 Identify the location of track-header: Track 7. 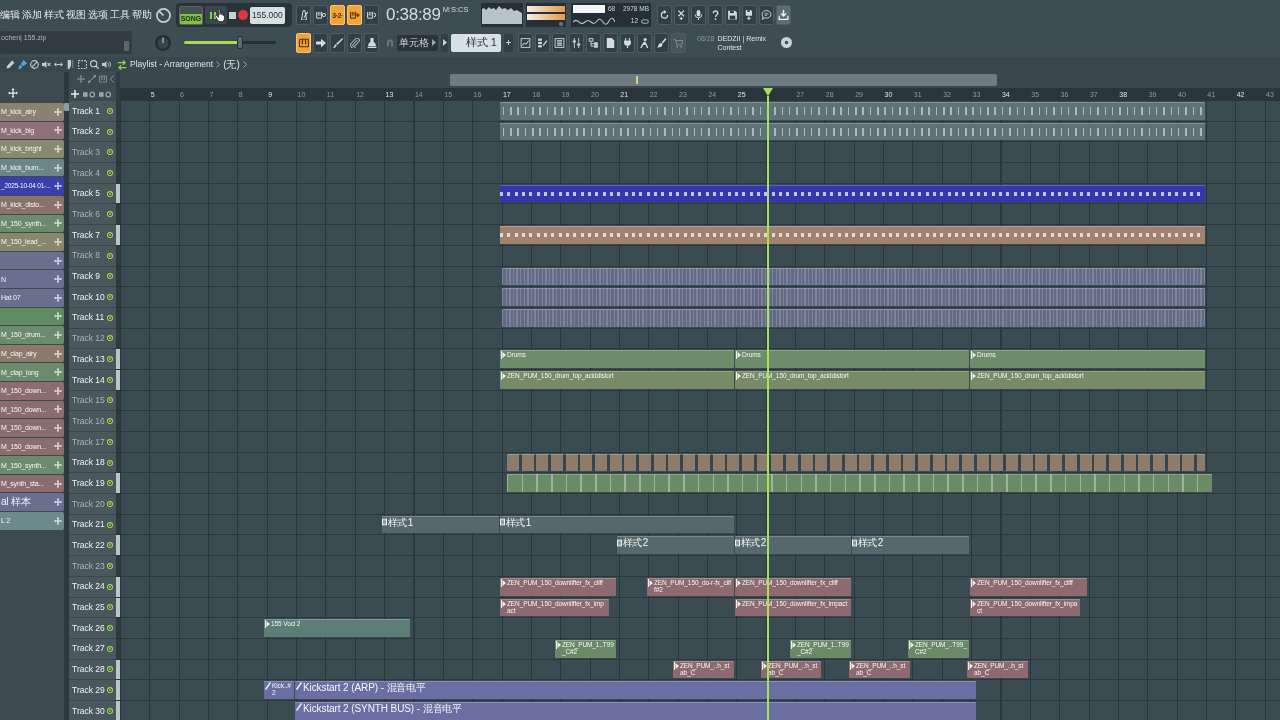
(92, 235).